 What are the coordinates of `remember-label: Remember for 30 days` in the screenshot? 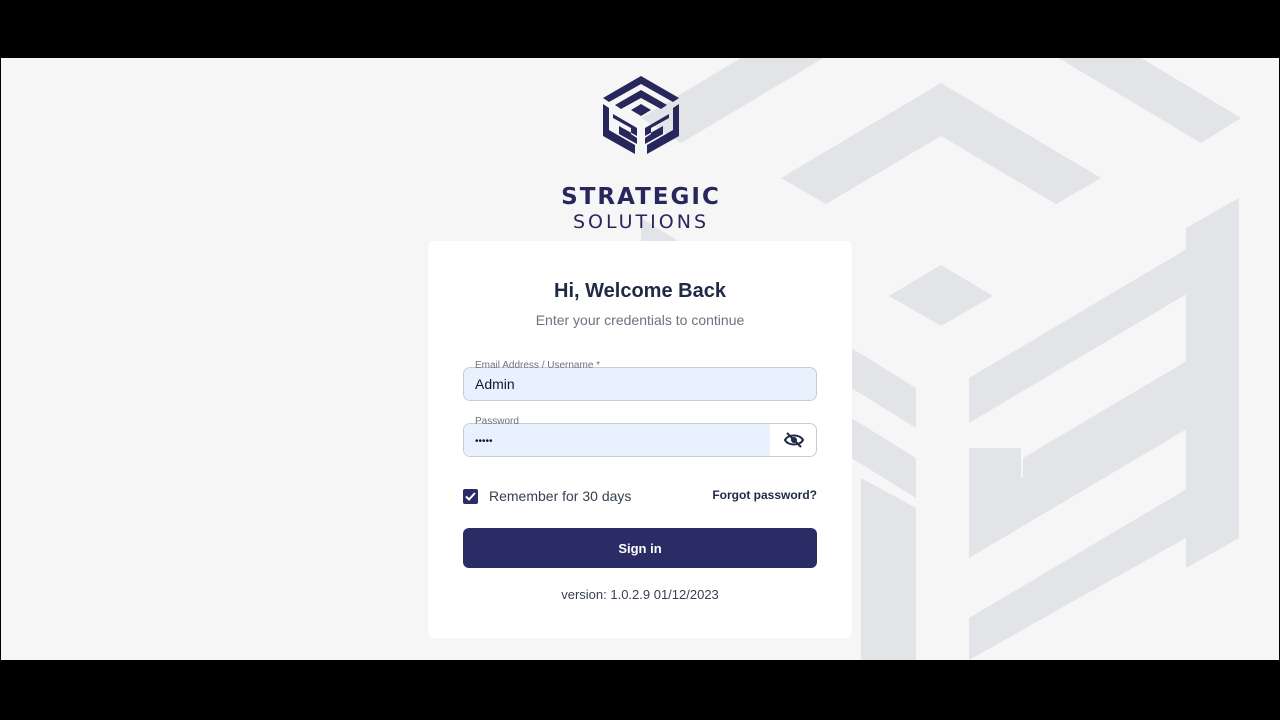 It's located at (560, 496).